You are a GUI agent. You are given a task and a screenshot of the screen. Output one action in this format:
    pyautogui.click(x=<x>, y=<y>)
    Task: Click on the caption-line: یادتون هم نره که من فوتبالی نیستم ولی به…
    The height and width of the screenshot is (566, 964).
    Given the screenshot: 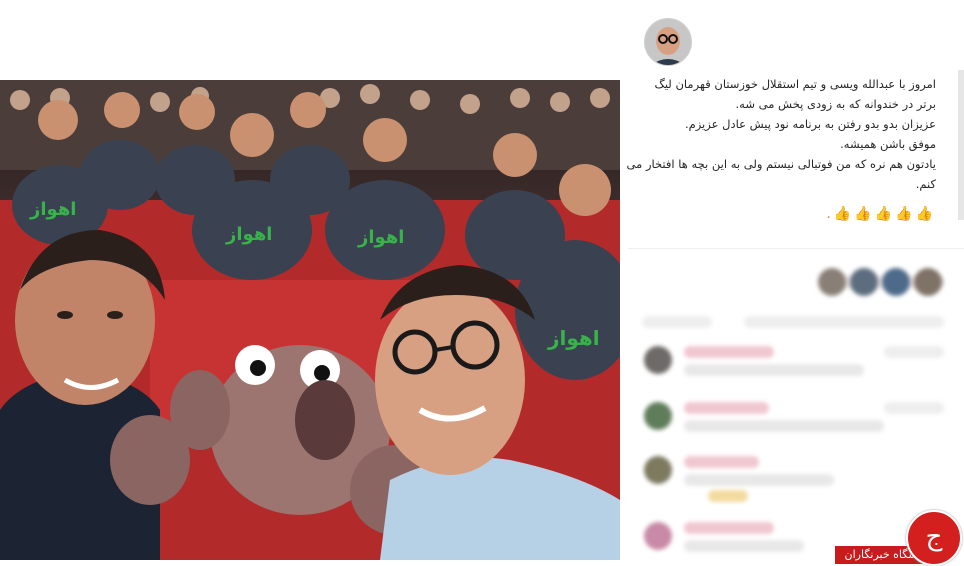 What is the action you would take?
    pyautogui.click(x=781, y=164)
    